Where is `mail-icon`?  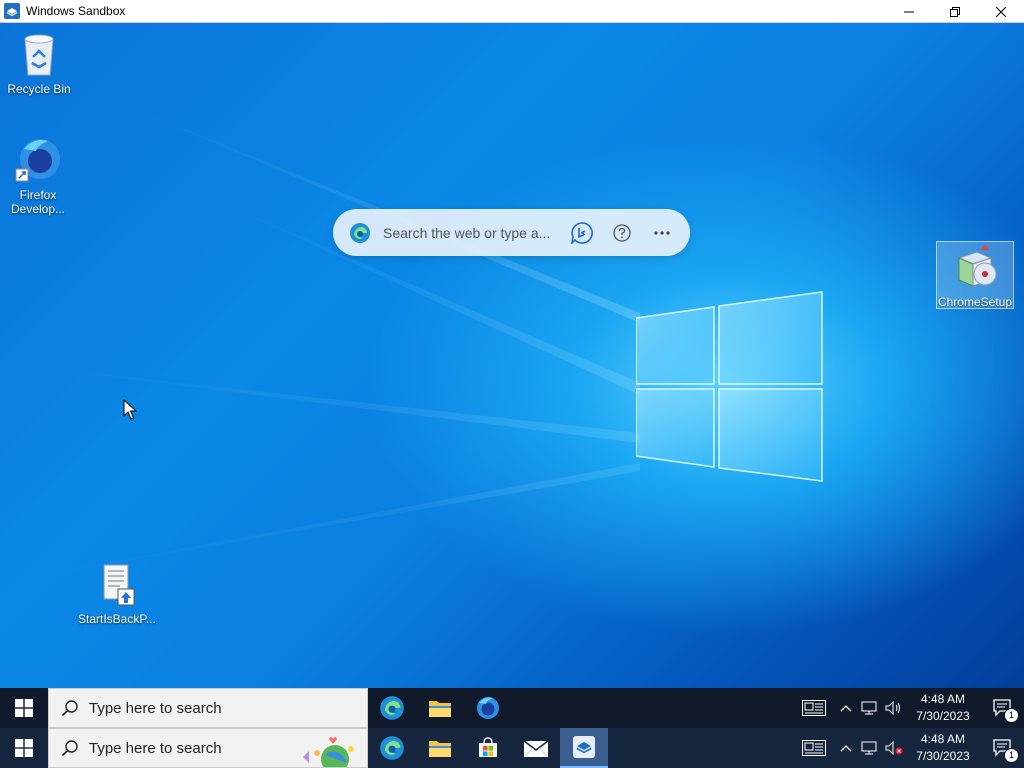 mail-icon is located at coordinates (536, 749).